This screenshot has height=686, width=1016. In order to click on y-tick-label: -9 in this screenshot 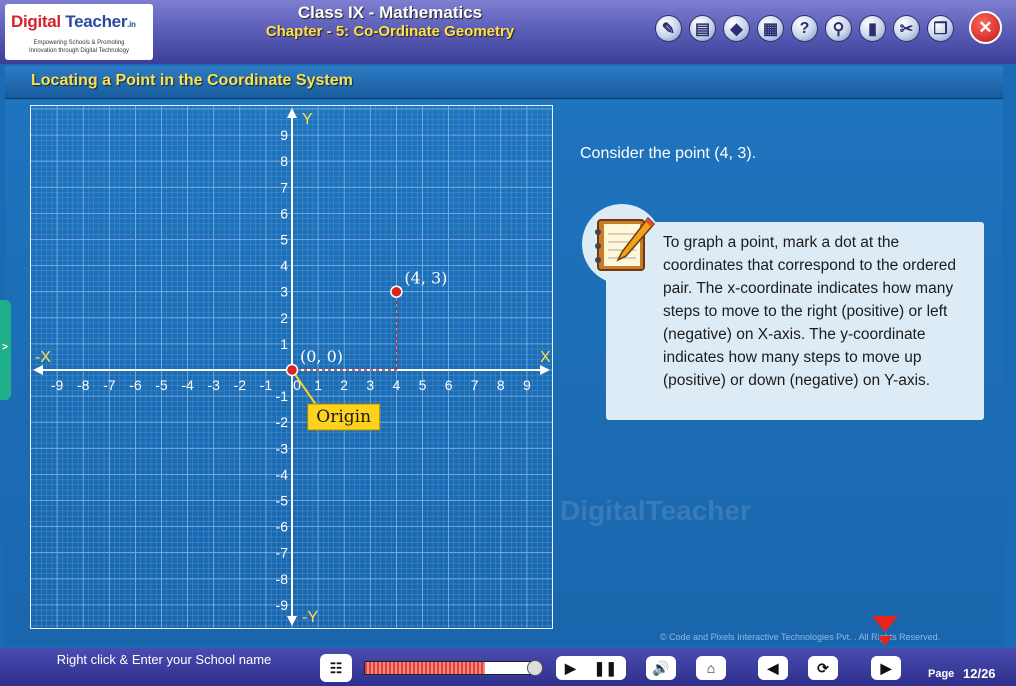, I will do `click(282, 605)`.